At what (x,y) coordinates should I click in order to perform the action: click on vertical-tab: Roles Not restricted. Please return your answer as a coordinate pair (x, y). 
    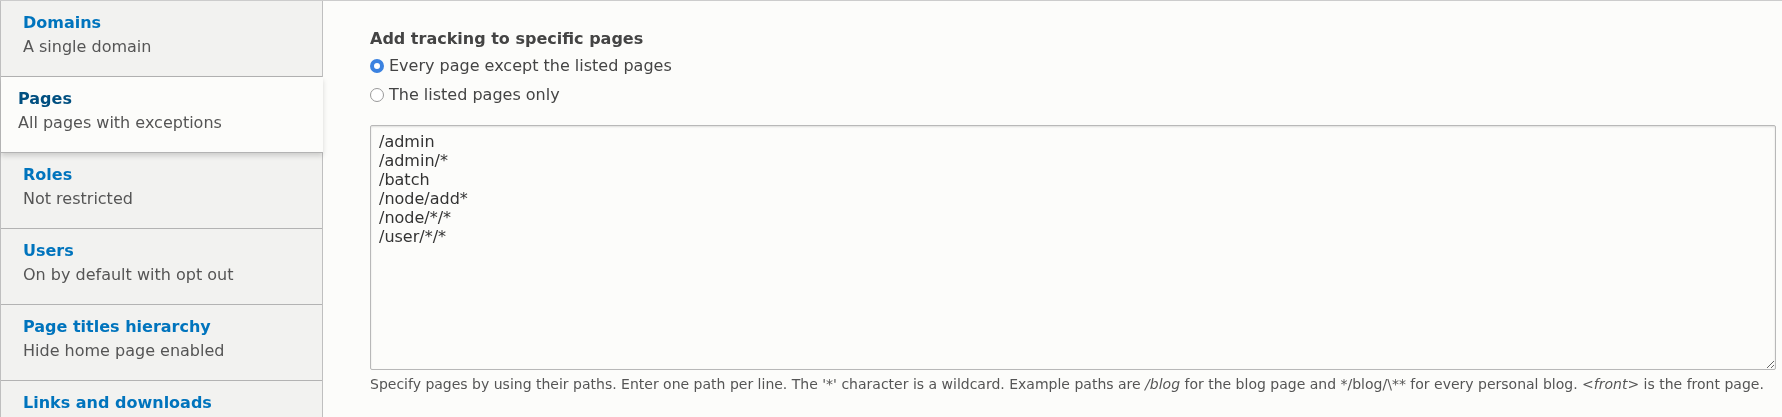
    Looking at the image, I should click on (161, 191).